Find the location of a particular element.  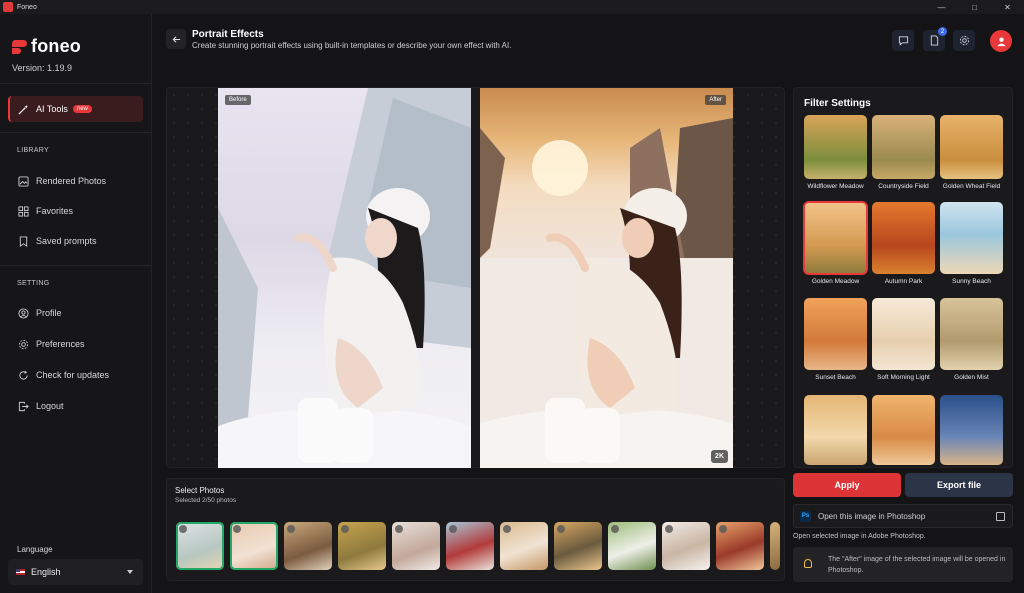

sidebar-item-label: AI Tools is located at coordinates (52, 109).